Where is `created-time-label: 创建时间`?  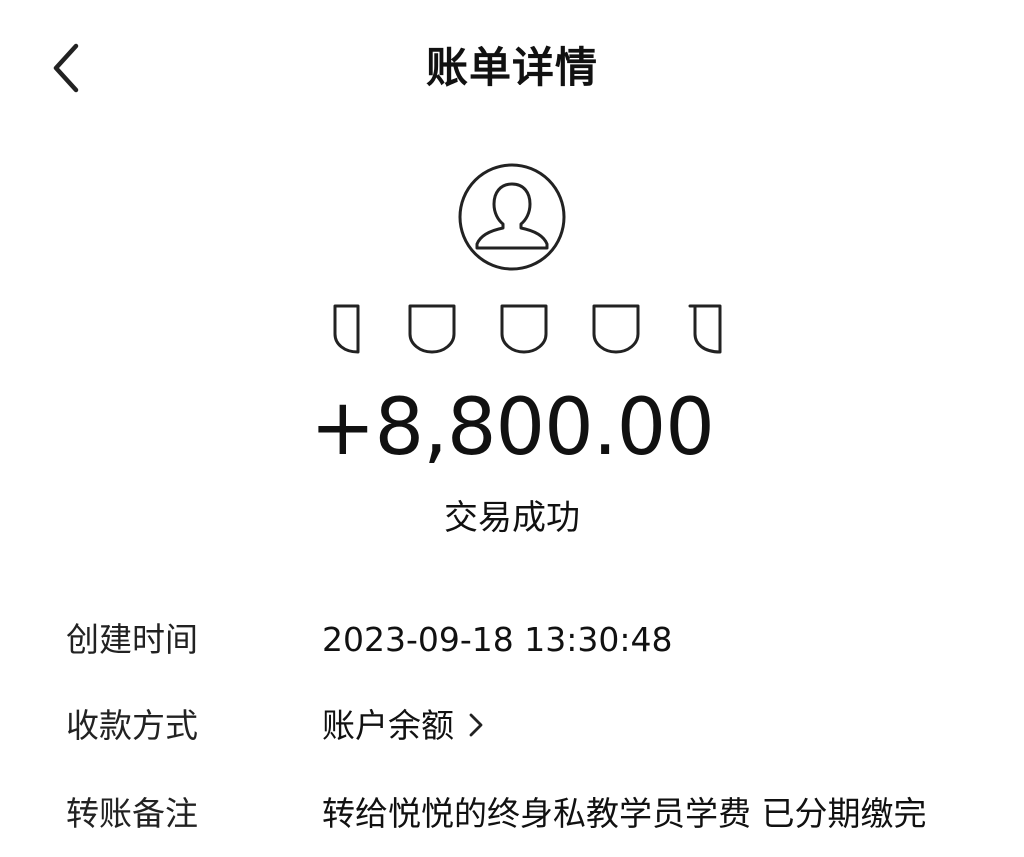
created-time-label: 创建时间 is located at coordinates (132, 639).